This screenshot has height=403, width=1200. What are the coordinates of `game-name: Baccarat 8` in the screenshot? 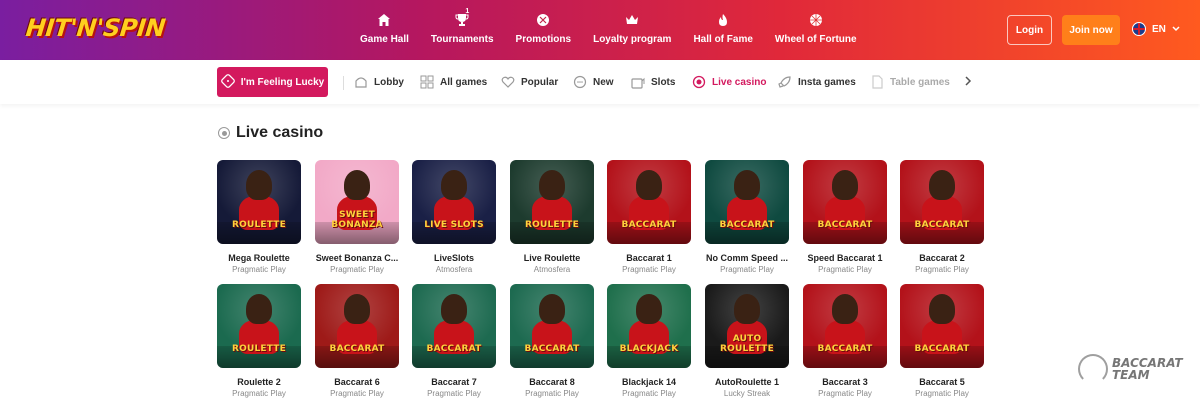 It's located at (552, 382).